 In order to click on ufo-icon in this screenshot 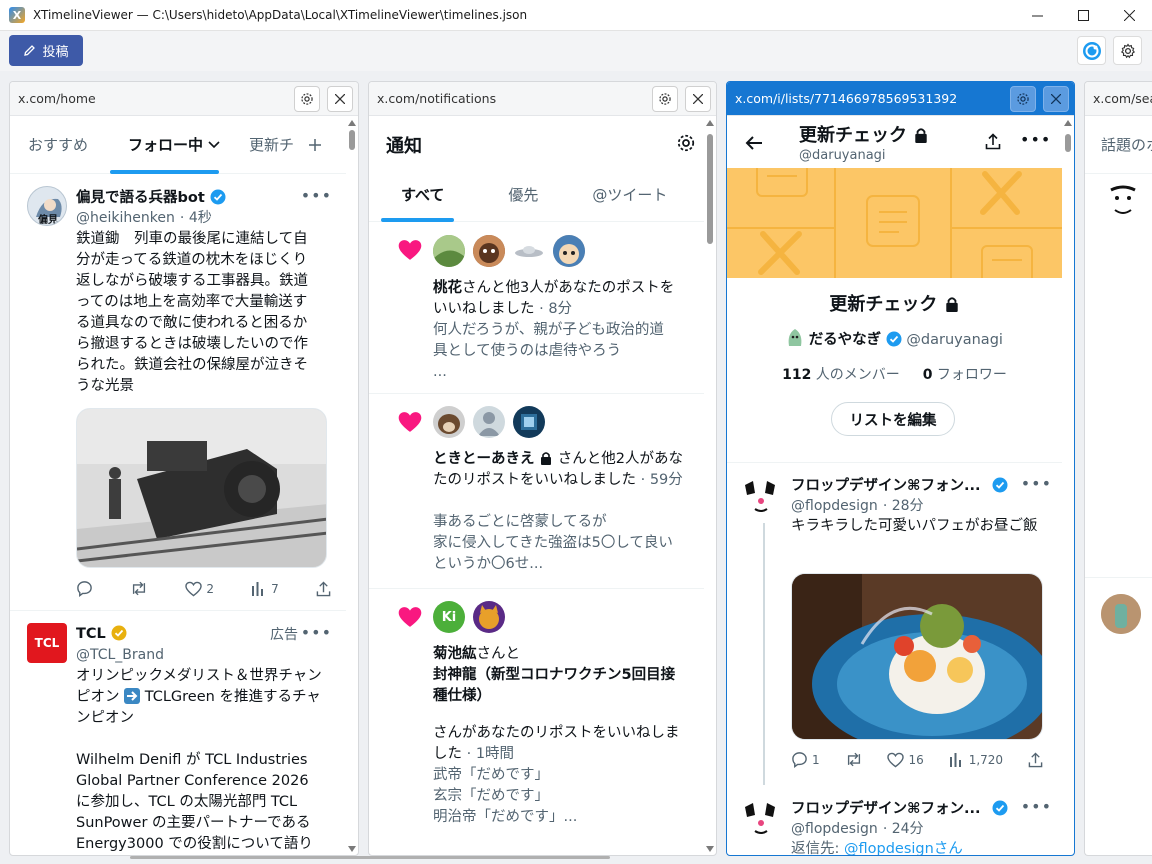, I will do `click(529, 251)`.